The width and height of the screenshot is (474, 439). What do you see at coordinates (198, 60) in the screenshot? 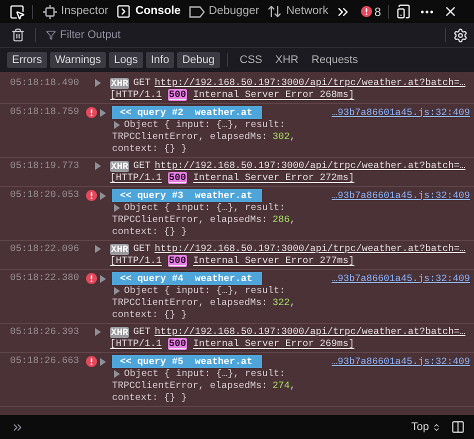
I see `filter-toggle: Debug` at bounding box center [198, 60].